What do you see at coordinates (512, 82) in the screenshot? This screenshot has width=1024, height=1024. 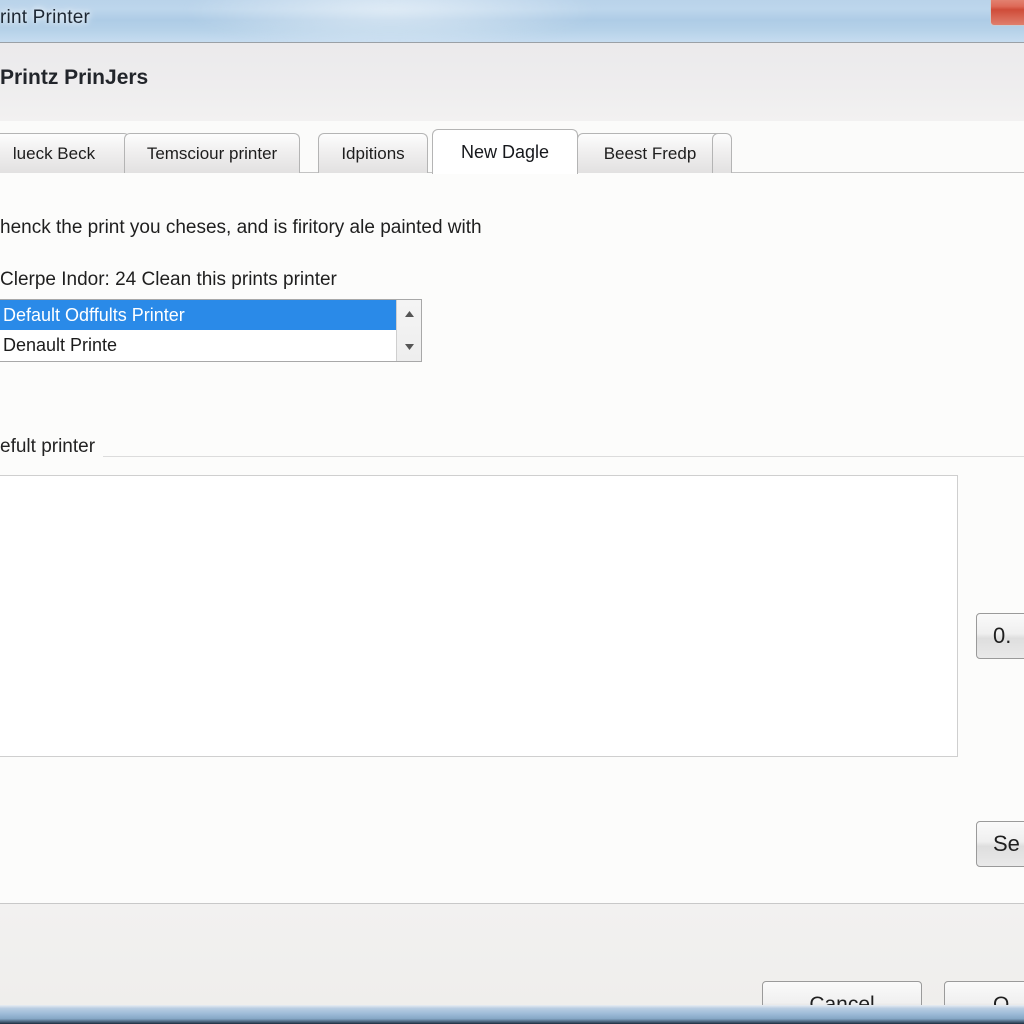 I see `dialog-header-band: Printz PrinJers` at bounding box center [512, 82].